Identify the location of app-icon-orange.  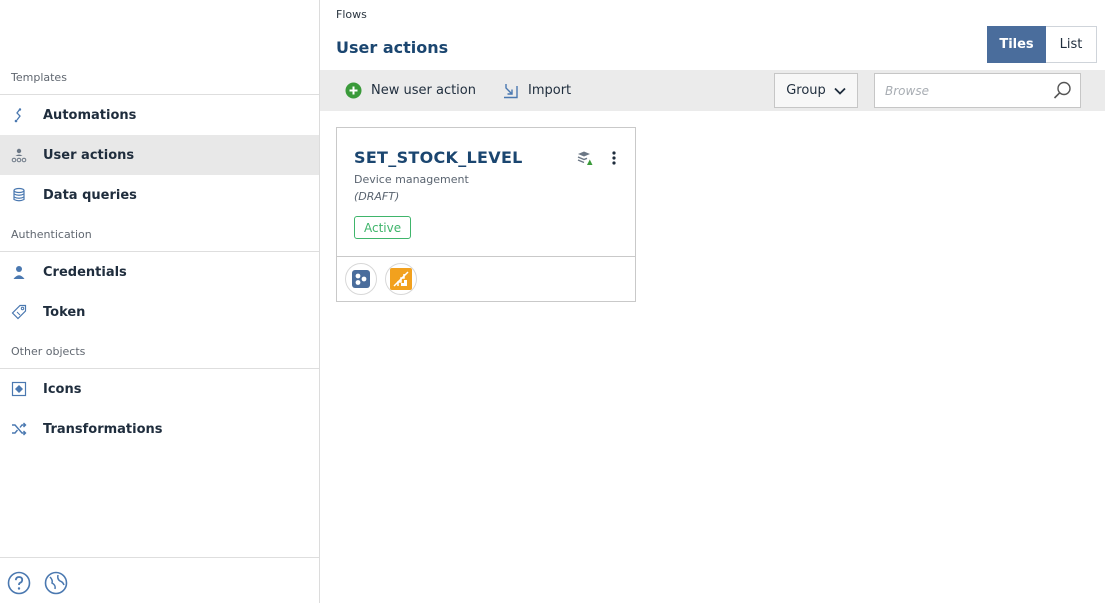
(401, 279).